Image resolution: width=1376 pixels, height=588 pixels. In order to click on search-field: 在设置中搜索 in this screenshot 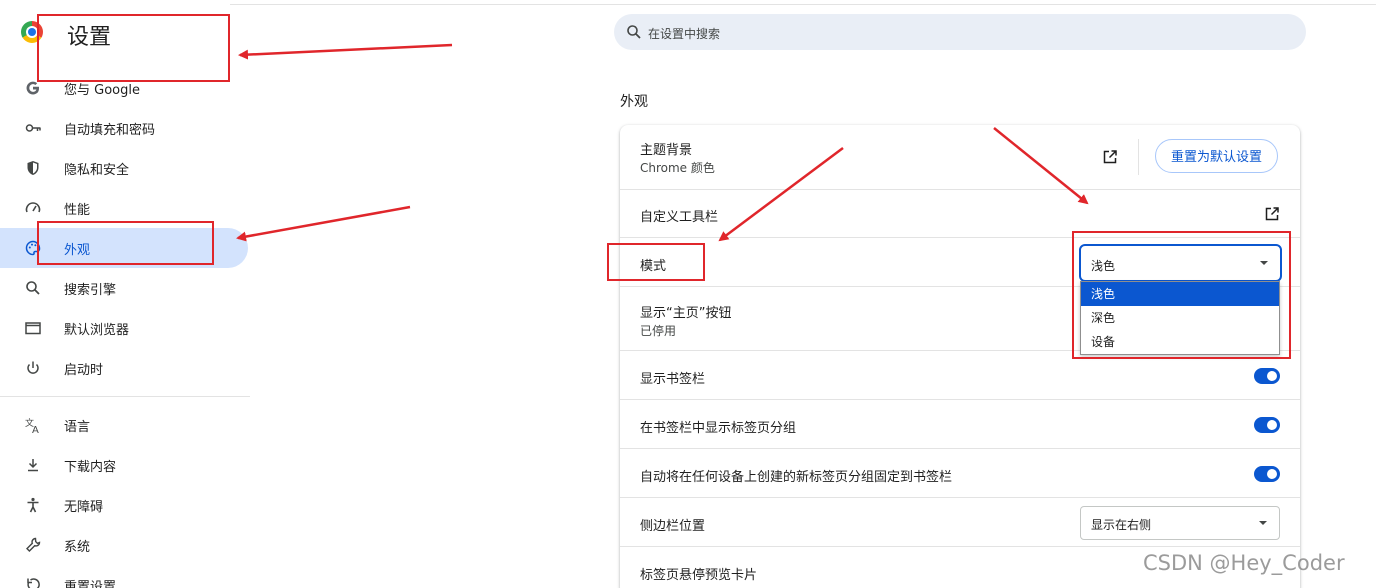, I will do `click(960, 32)`.